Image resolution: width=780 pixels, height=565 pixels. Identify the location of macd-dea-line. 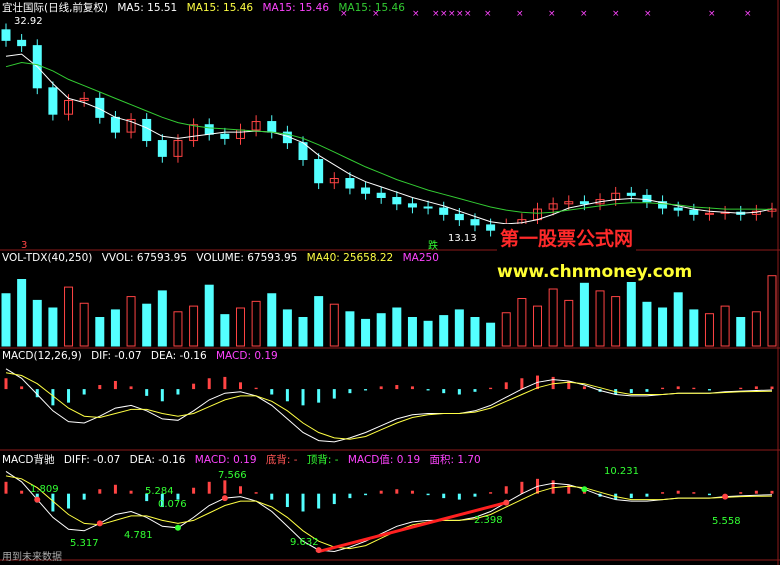
(389, 406).